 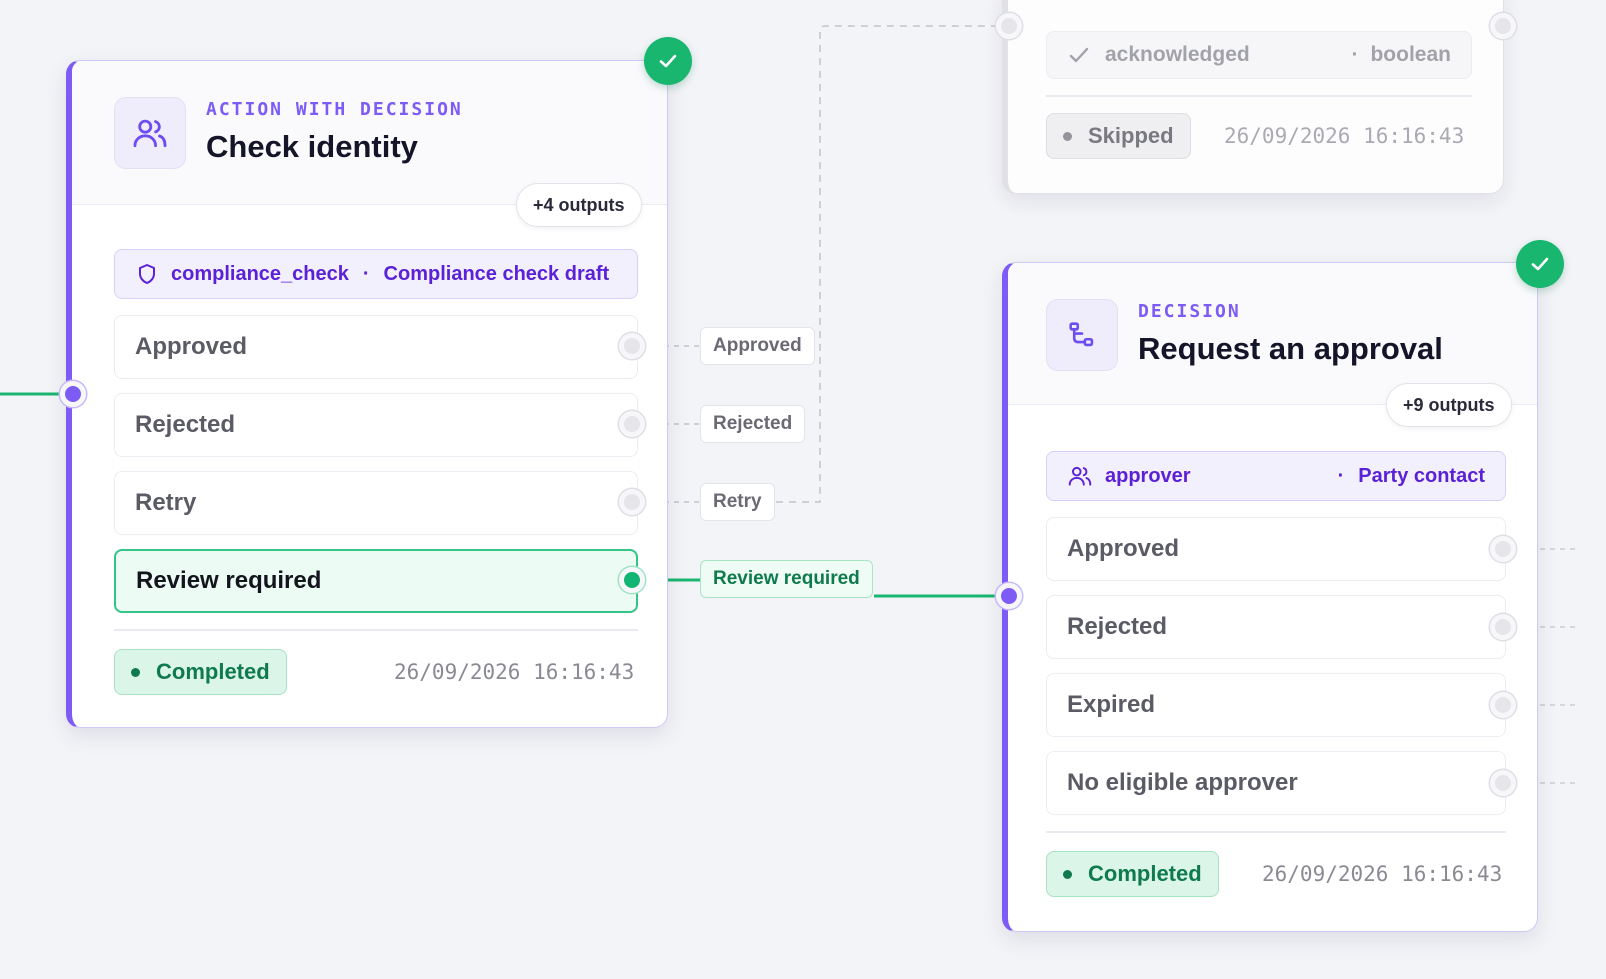 I want to click on outputs-pill: +4 outputs, so click(x=579, y=205).